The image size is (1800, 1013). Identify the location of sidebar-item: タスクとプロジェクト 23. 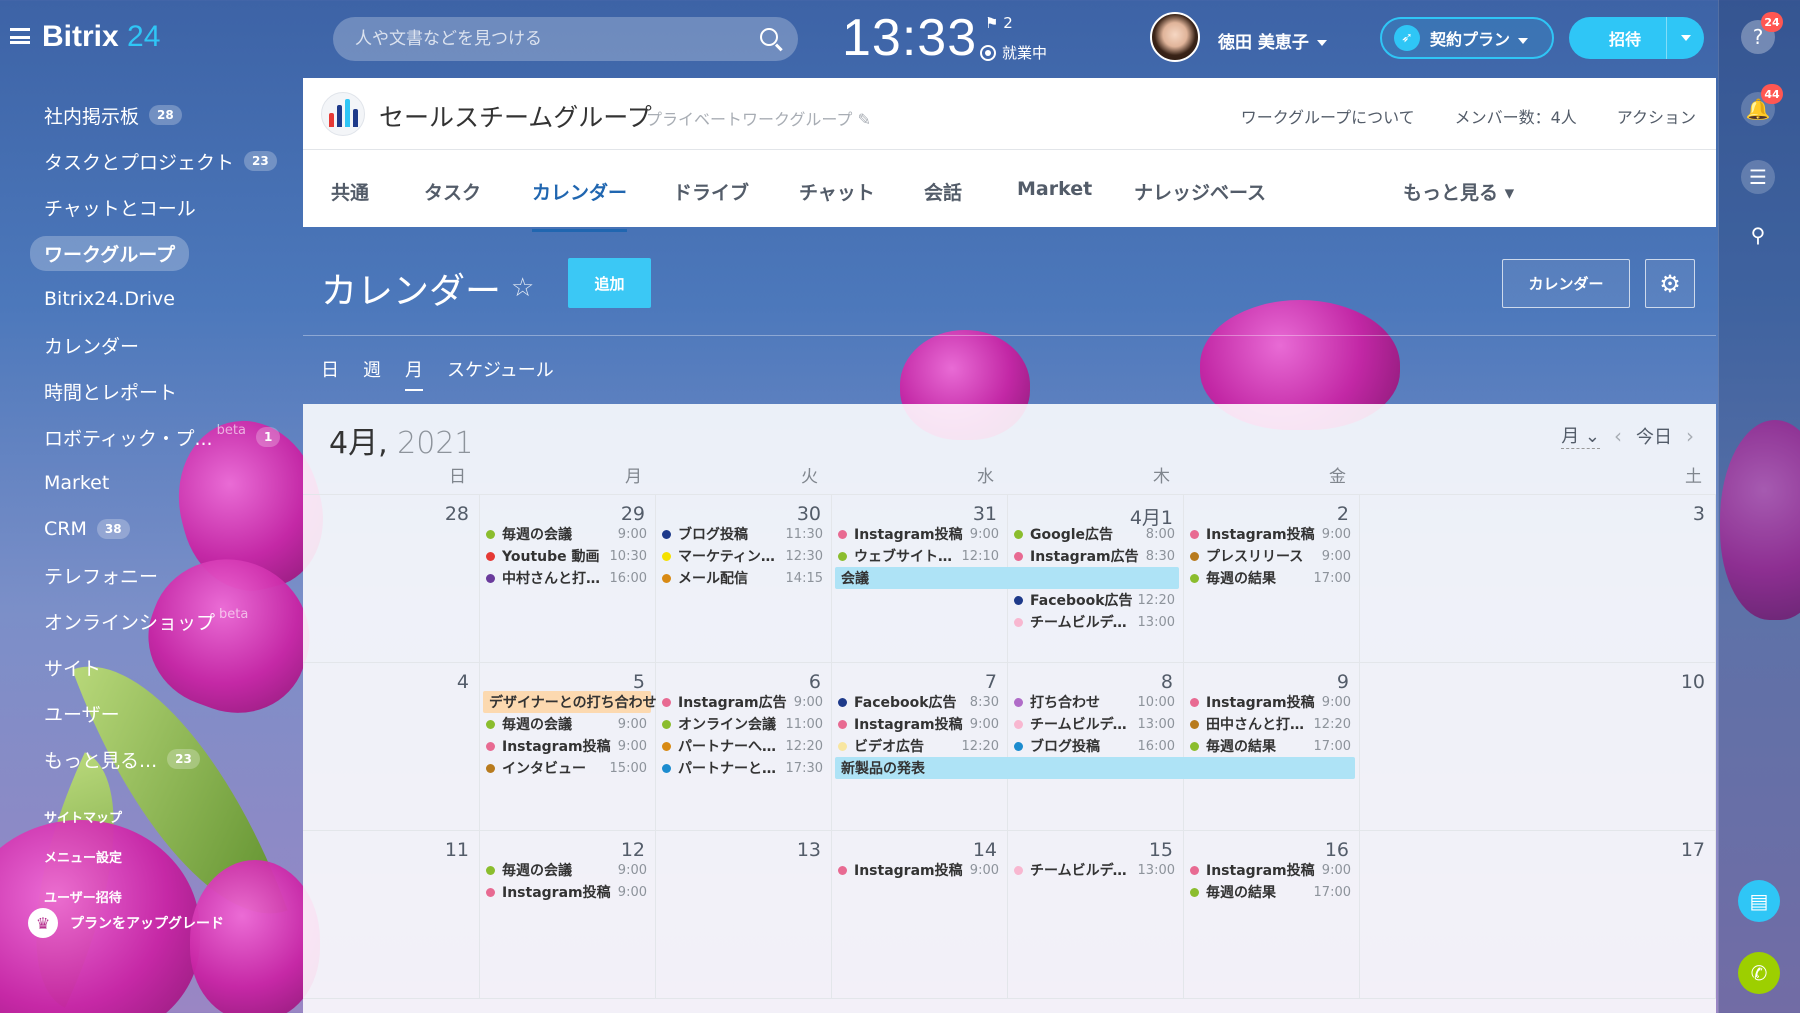
(163, 161).